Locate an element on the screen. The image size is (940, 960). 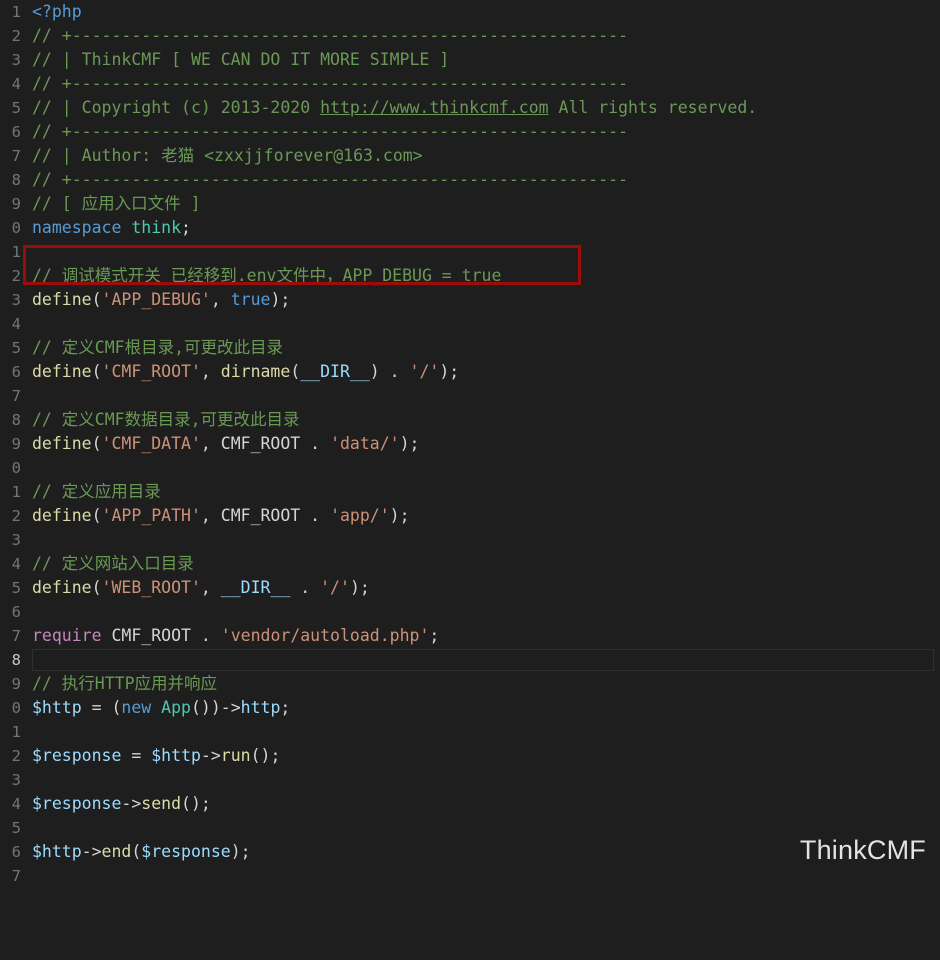
code-line: 3 define('APP_DEBUG', true); is located at coordinates (470, 300).